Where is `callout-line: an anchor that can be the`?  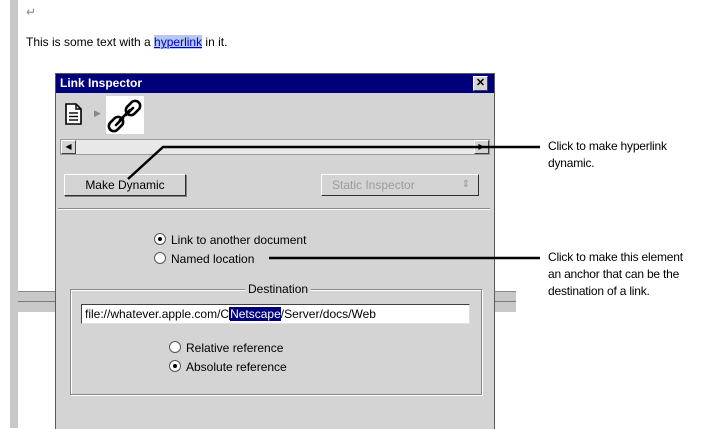
callout-line: an anchor that can be the is located at coordinates (614, 274).